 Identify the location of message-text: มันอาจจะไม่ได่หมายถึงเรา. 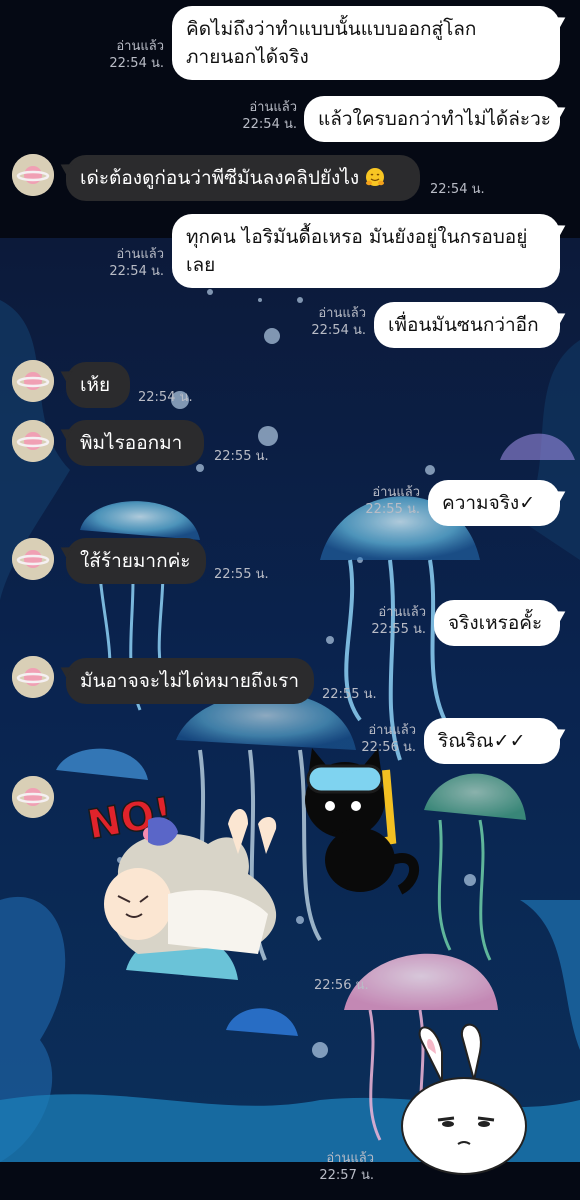
(190, 681).